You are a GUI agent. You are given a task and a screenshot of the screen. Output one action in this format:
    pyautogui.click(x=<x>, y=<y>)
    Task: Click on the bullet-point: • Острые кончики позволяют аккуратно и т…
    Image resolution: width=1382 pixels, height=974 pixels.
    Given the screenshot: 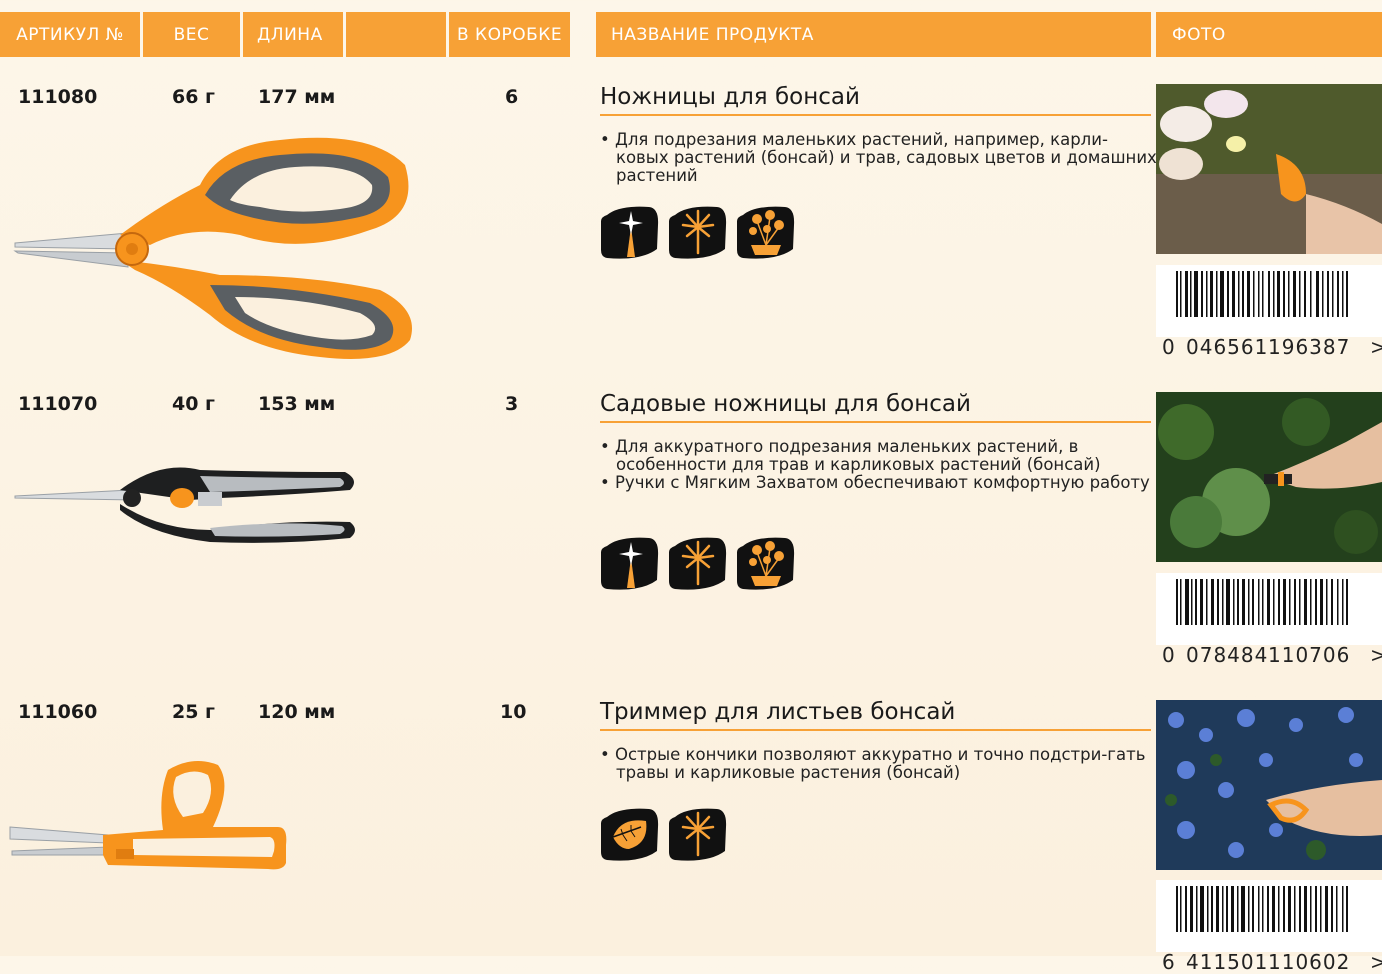 What is the action you would take?
    pyautogui.click(x=873, y=763)
    